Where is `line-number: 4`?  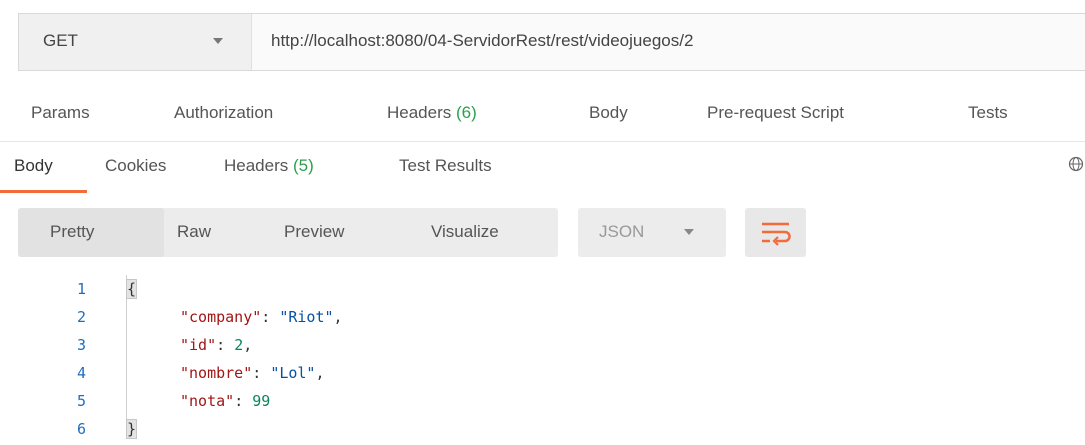
line-number: 4 is located at coordinates (81, 373).